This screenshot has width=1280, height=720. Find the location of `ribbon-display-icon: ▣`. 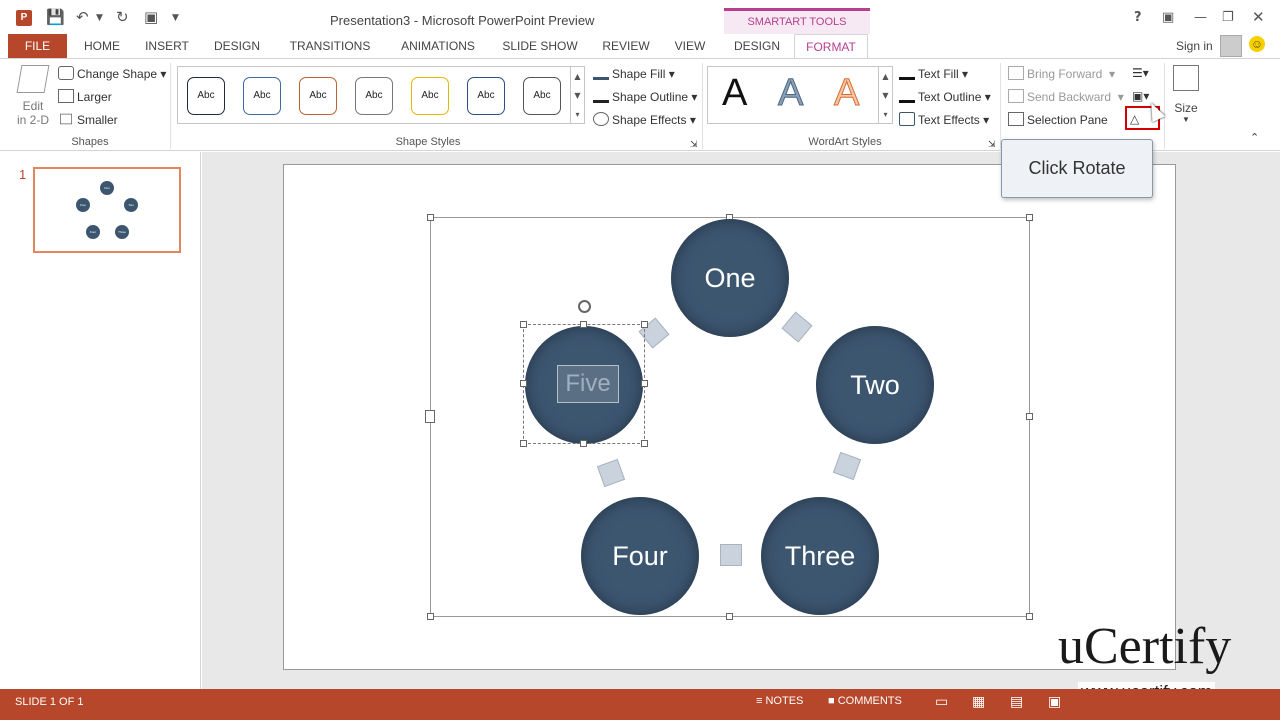

ribbon-display-icon: ▣ is located at coordinates (1168, 17).